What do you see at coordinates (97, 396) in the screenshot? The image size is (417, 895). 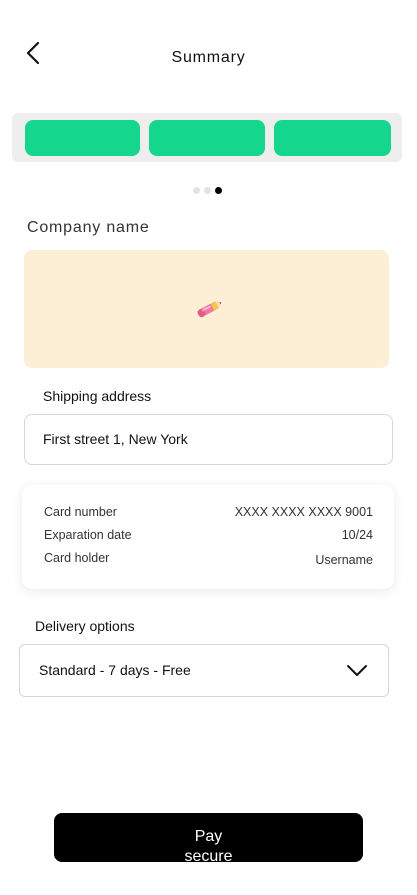 I see `shipping-address-label: Shipping address` at bounding box center [97, 396].